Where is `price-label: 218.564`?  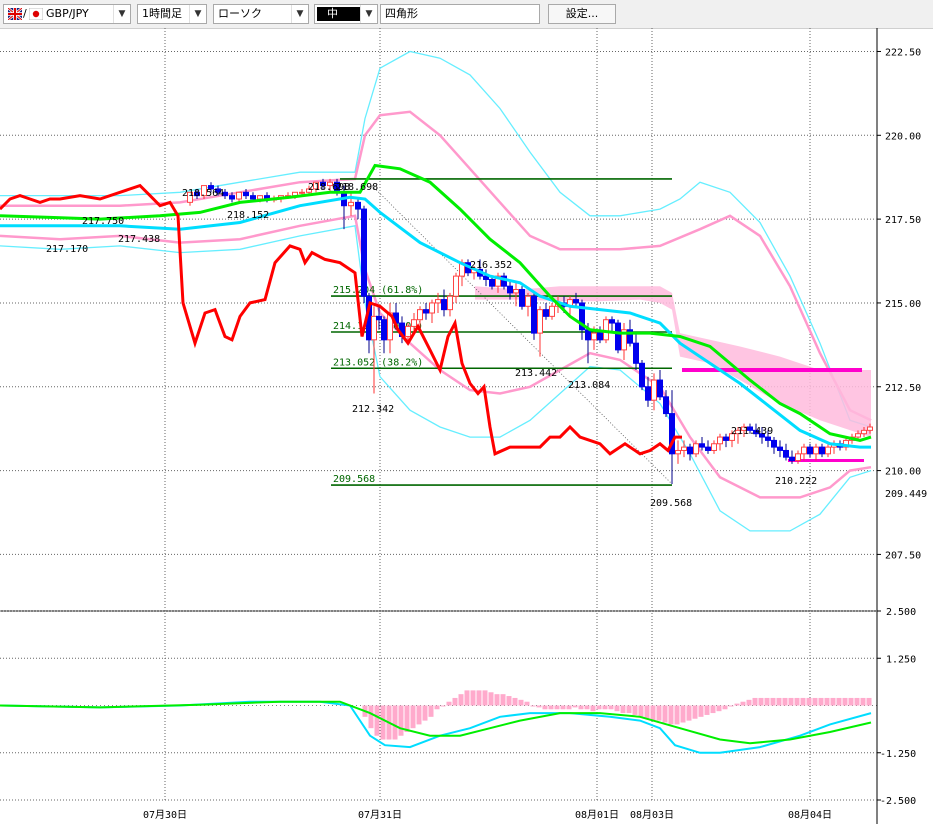 price-label: 218.564 is located at coordinates (203, 193).